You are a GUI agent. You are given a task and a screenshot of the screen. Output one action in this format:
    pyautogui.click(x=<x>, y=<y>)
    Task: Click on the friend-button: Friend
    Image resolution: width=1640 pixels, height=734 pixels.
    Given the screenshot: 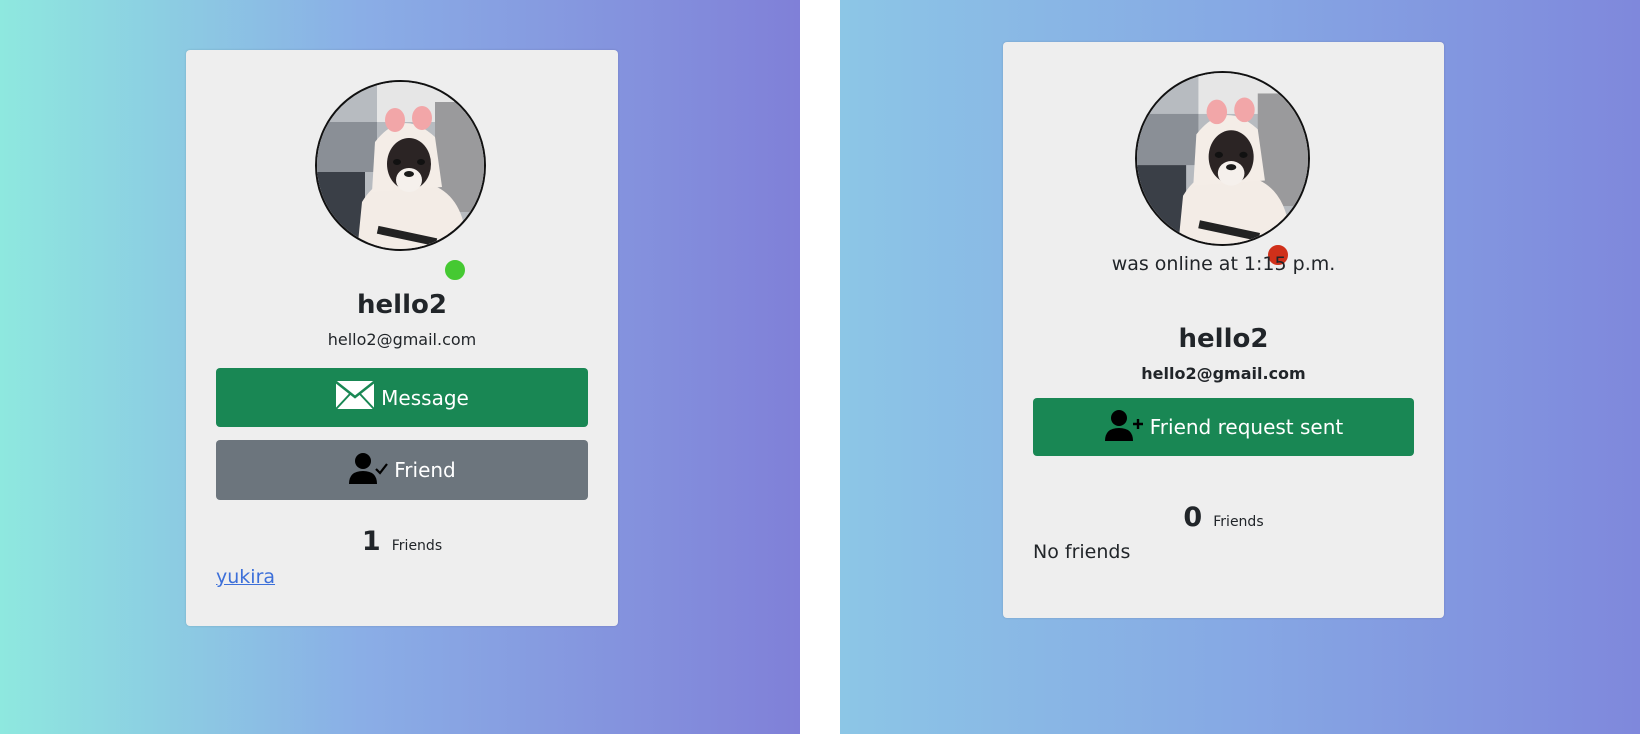 What is the action you would take?
    pyautogui.click(x=402, y=470)
    